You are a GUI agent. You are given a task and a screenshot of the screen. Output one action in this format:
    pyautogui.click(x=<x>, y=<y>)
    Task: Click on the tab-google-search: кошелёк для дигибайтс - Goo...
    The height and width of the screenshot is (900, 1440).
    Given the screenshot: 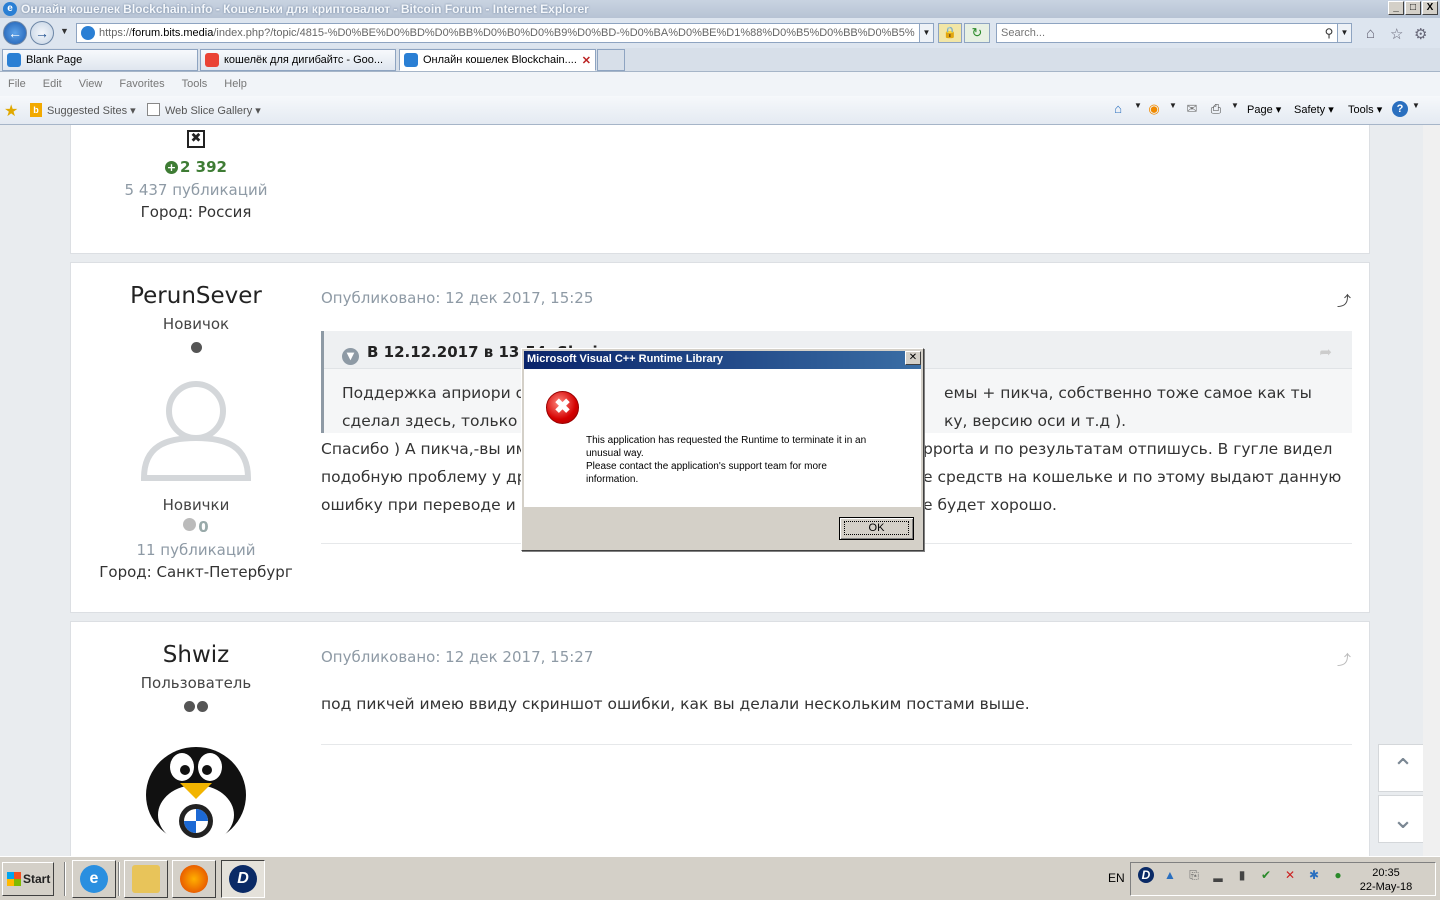 What is the action you would take?
    pyautogui.click(x=298, y=60)
    